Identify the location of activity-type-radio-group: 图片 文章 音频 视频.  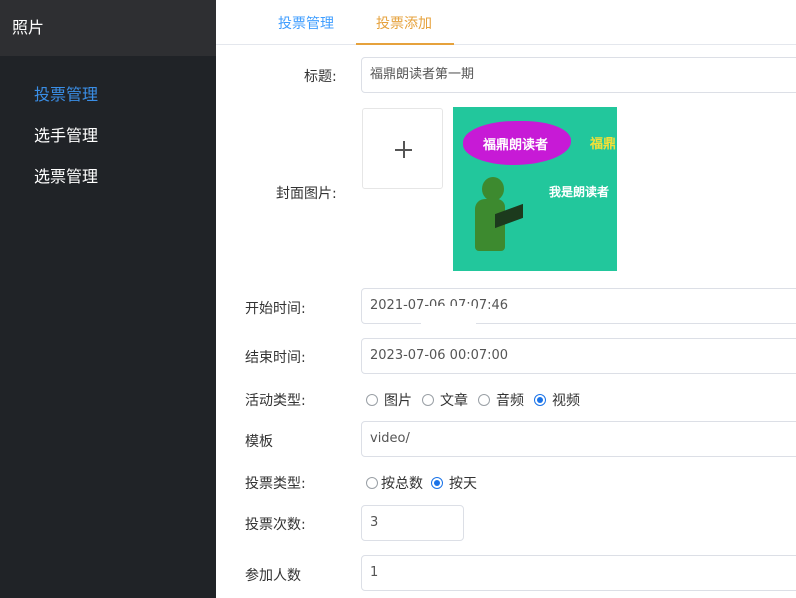
(478, 400).